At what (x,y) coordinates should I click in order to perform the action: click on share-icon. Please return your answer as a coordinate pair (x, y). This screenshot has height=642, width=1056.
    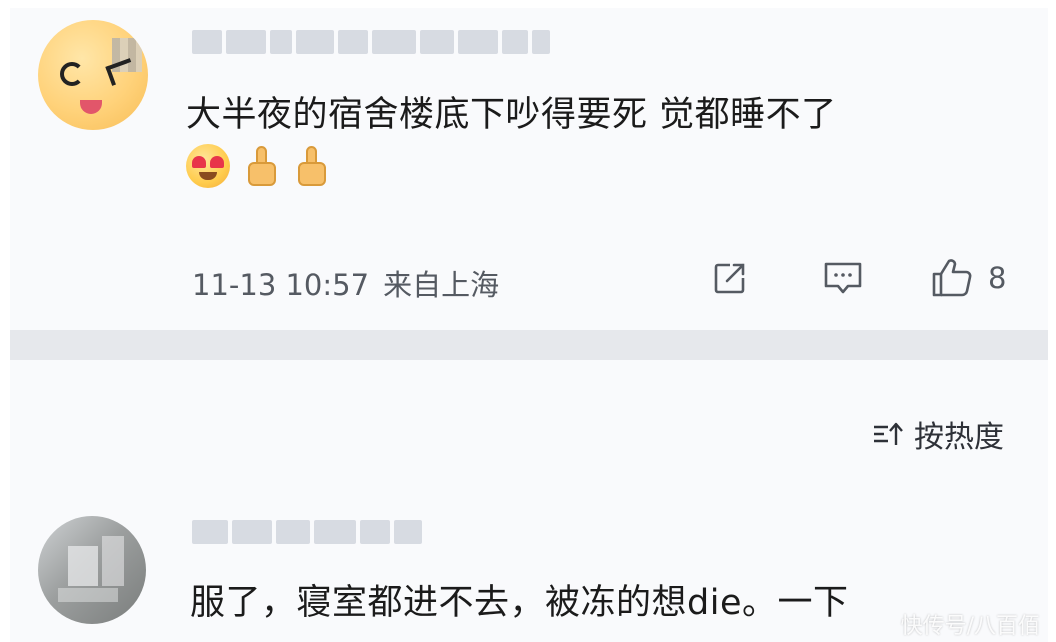
    Looking at the image, I should click on (729, 278).